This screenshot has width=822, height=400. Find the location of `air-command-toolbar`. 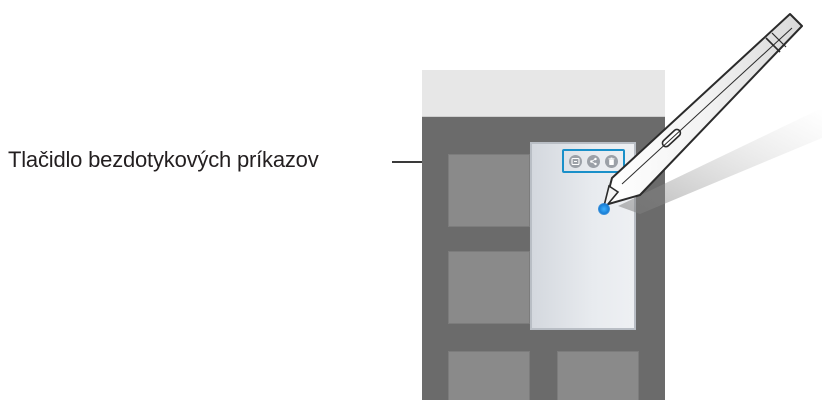

air-command-toolbar is located at coordinates (593, 161).